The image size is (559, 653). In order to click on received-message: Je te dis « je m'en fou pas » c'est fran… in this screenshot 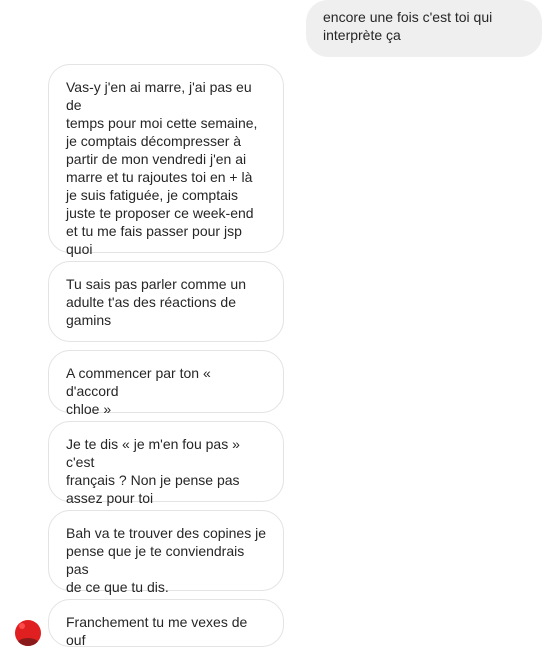, I will do `click(166, 463)`.